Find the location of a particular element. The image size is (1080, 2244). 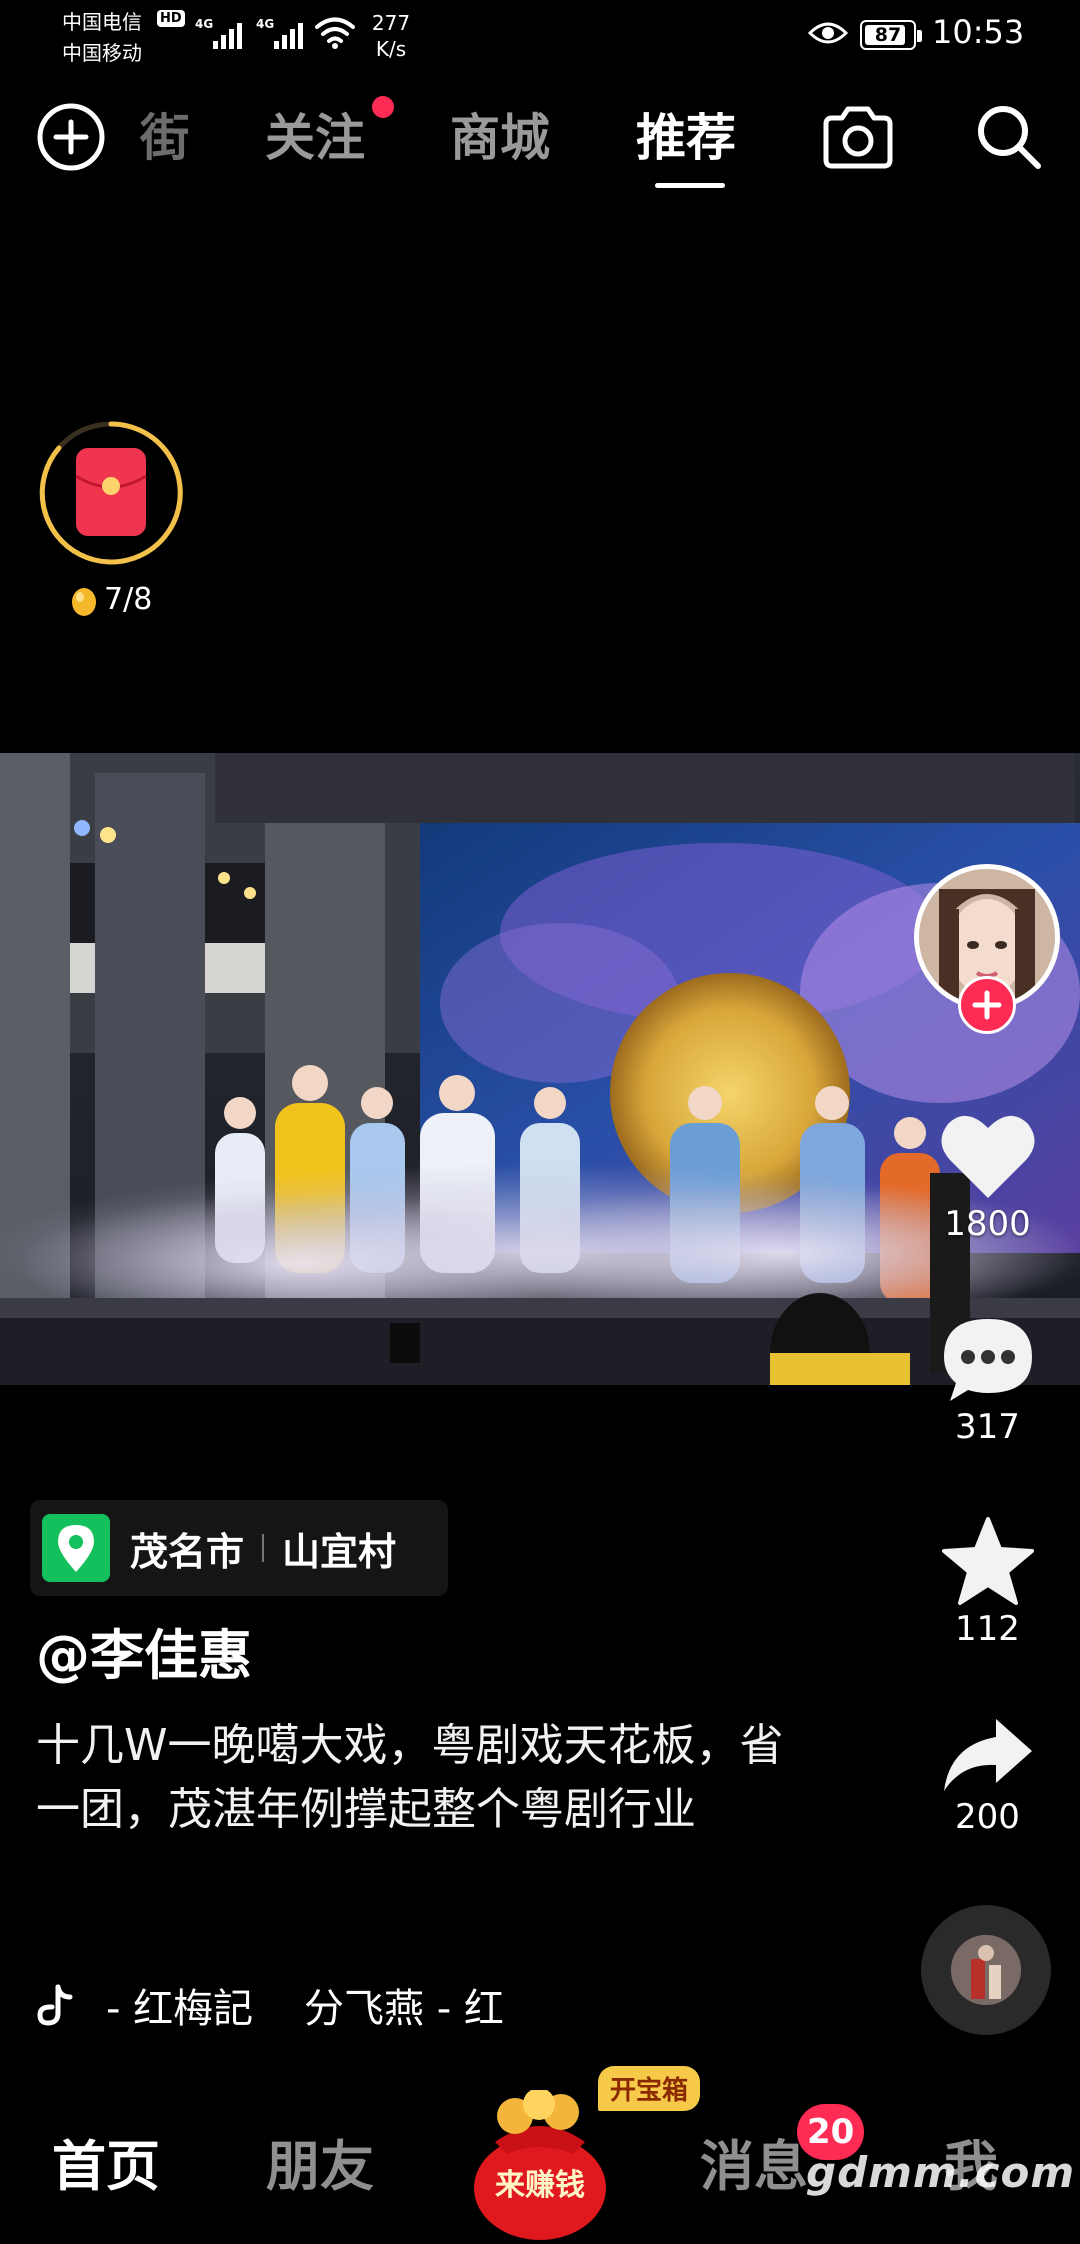

music-cover is located at coordinates (986, 1970).